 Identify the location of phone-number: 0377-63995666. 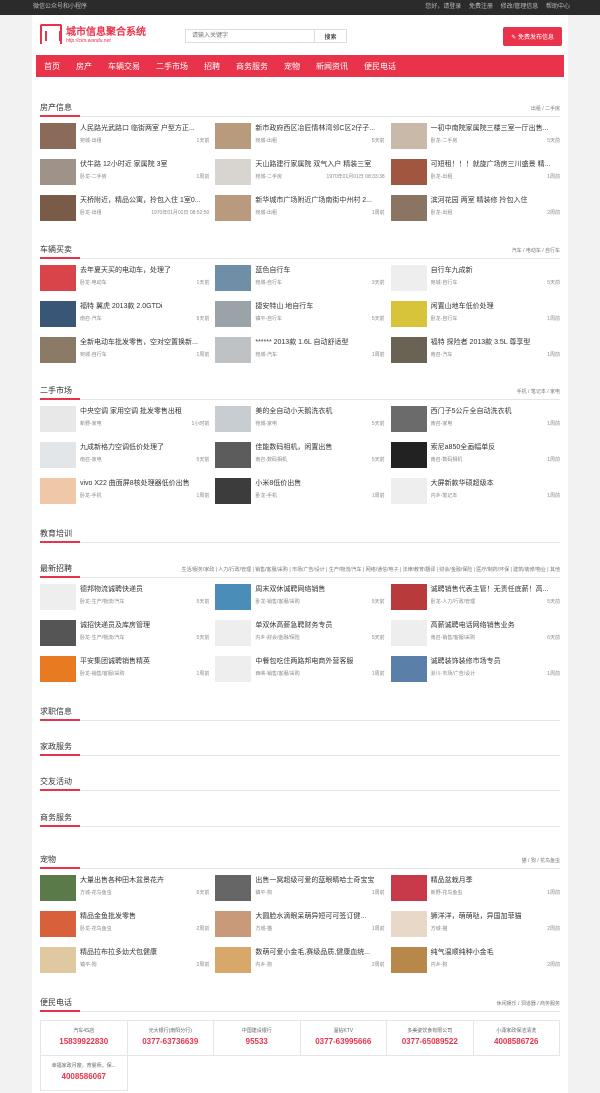
(344, 1041).